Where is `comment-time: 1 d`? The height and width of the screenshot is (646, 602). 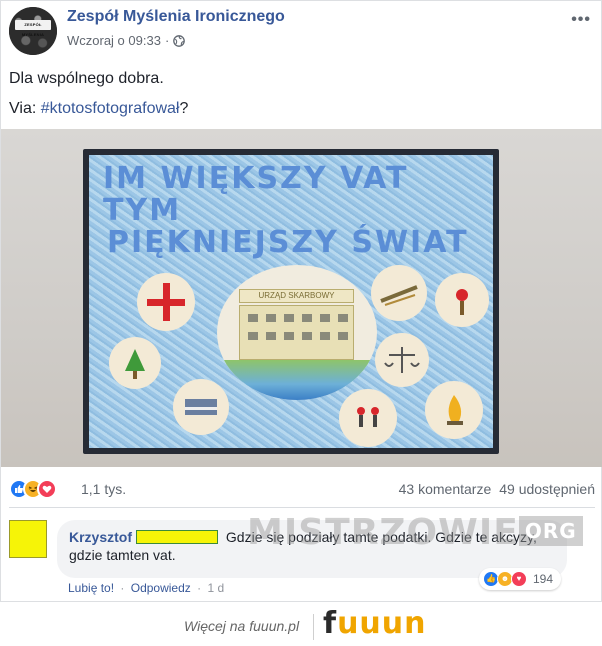 comment-time: 1 d is located at coordinates (215, 588).